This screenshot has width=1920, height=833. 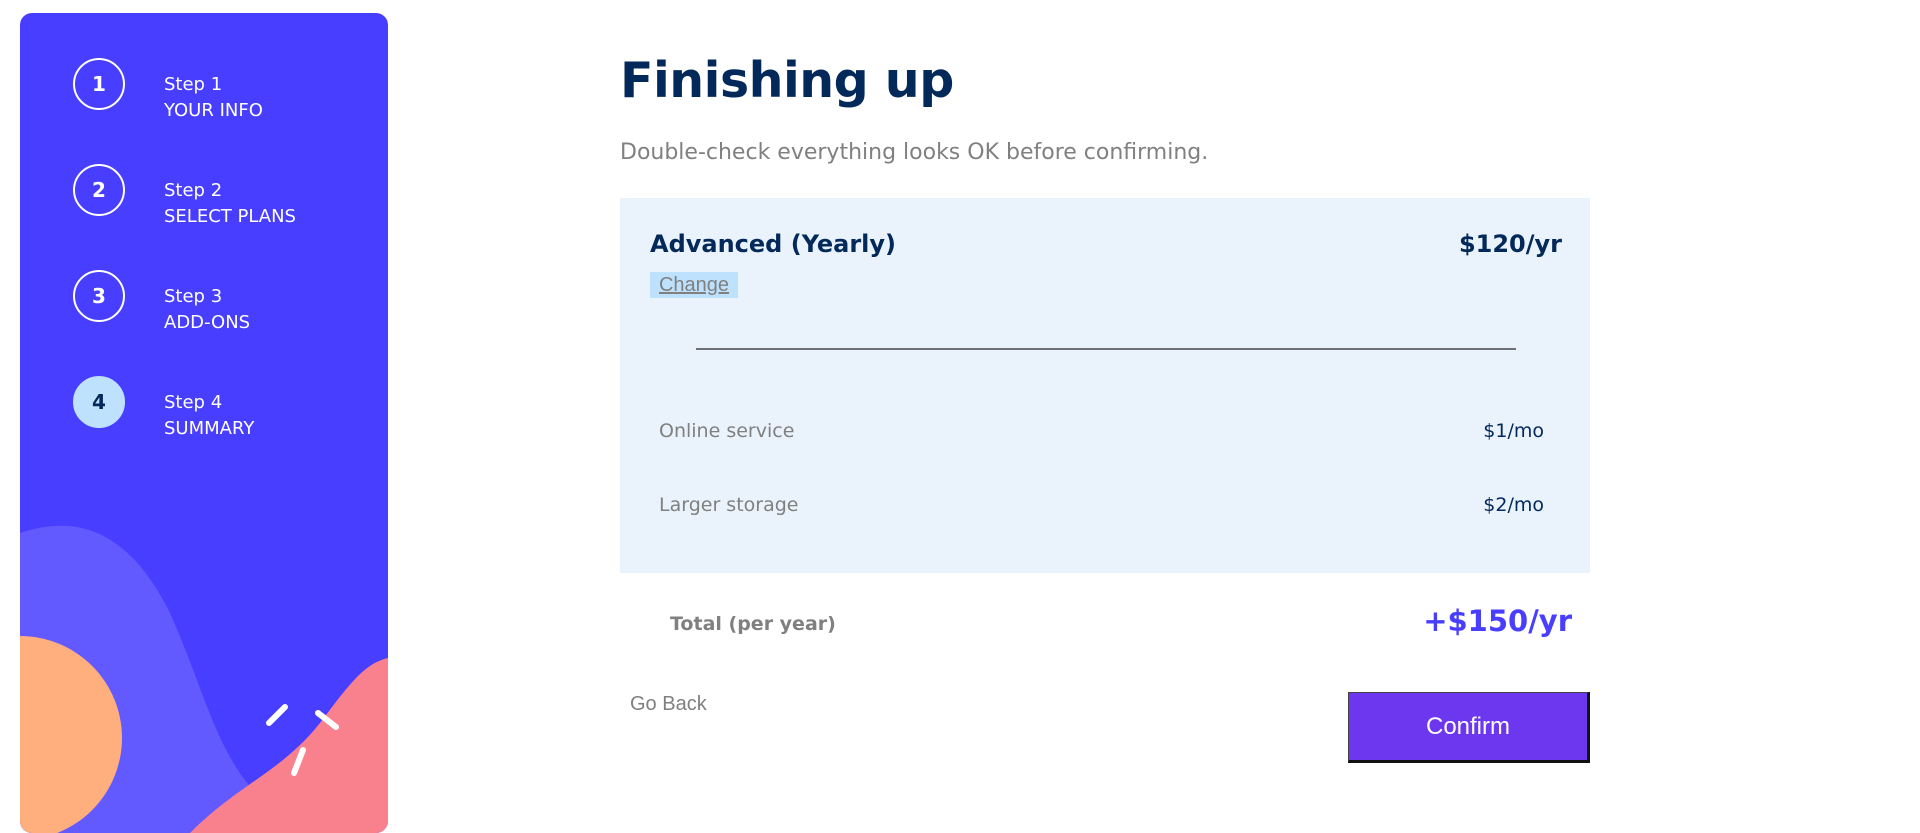 What do you see at coordinates (1497, 621) in the screenshot?
I see `total-price: +$150/yr` at bounding box center [1497, 621].